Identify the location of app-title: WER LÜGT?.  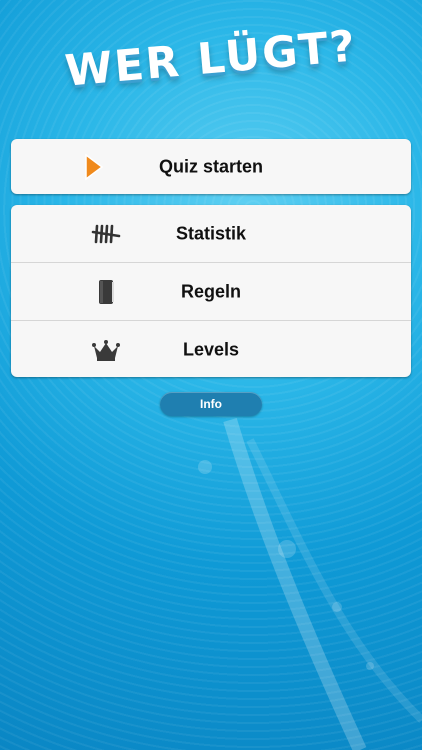
(211, 59).